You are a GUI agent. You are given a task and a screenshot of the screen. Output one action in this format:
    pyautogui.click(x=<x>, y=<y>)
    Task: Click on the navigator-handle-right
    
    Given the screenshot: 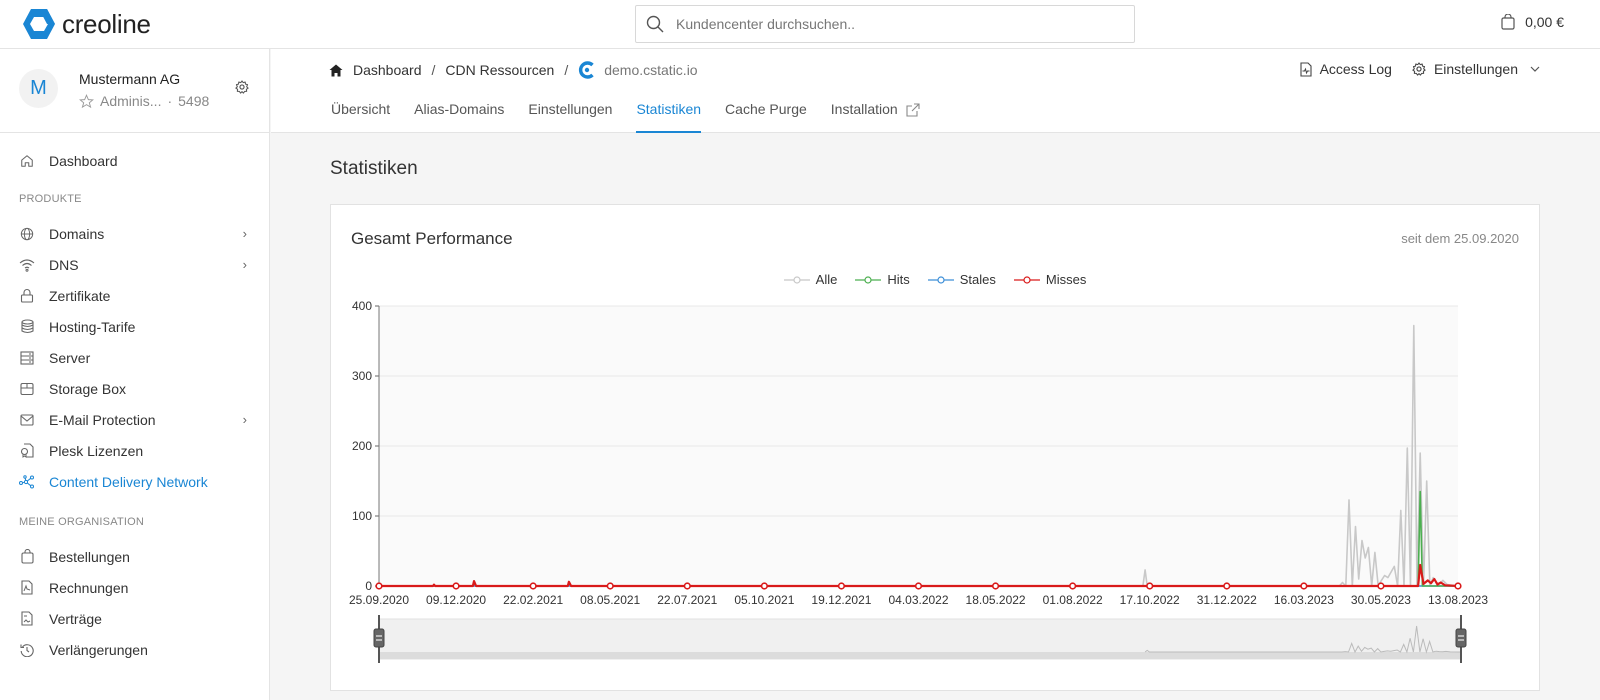 What is the action you would take?
    pyautogui.click(x=1461, y=638)
    